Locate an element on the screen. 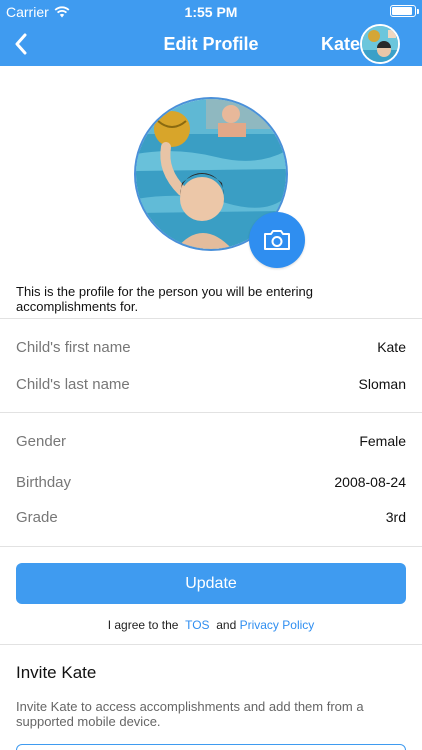 Image resolution: width=422 pixels, height=750 pixels. field-label: Grade is located at coordinates (37, 517).